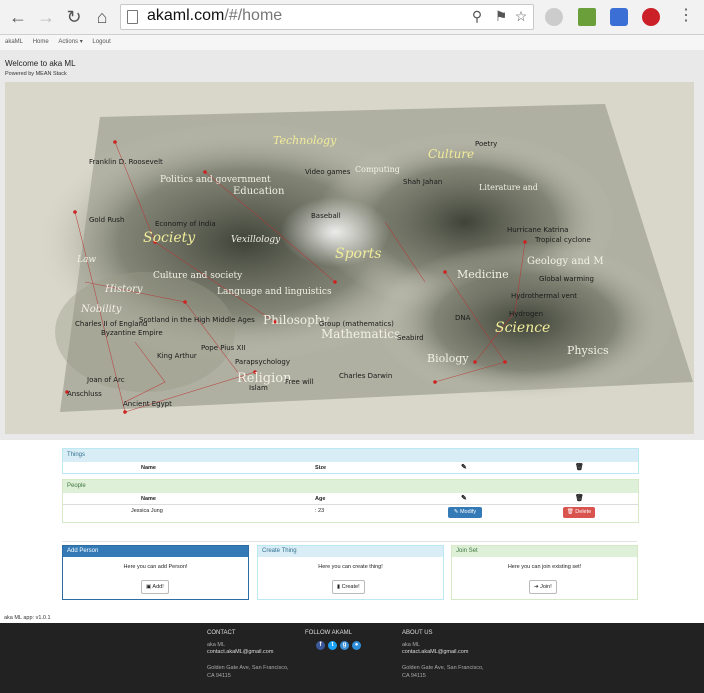 The height and width of the screenshot is (693, 704). I want to click on things-panel: Things Name Size ✎ 🗑, so click(350, 461).